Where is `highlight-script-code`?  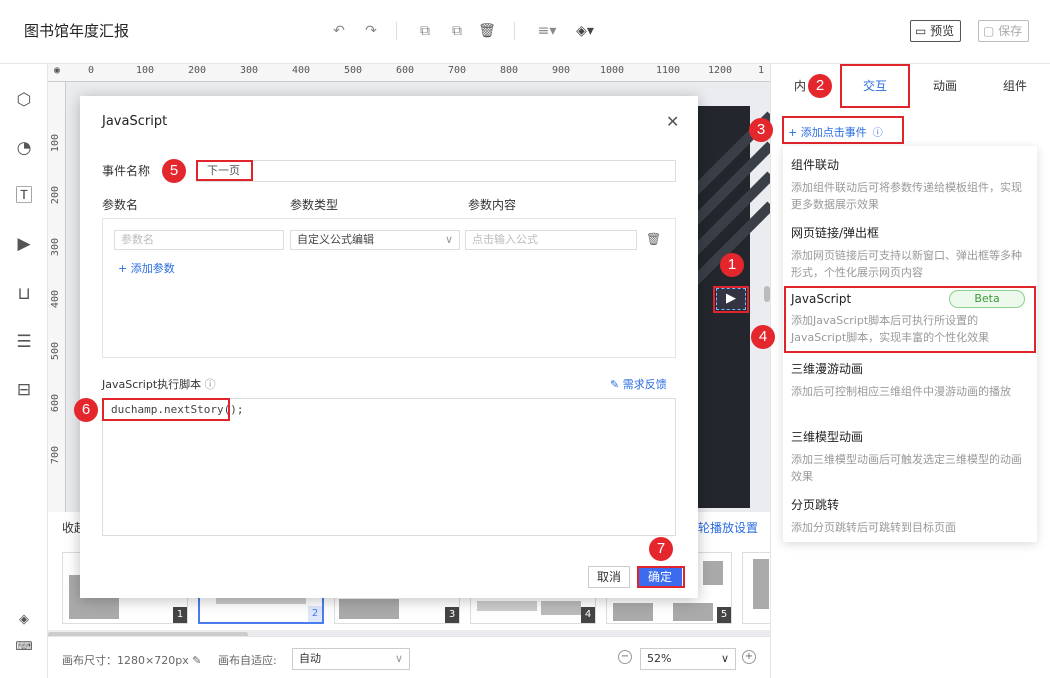 highlight-script-code is located at coordinates (166, 409).